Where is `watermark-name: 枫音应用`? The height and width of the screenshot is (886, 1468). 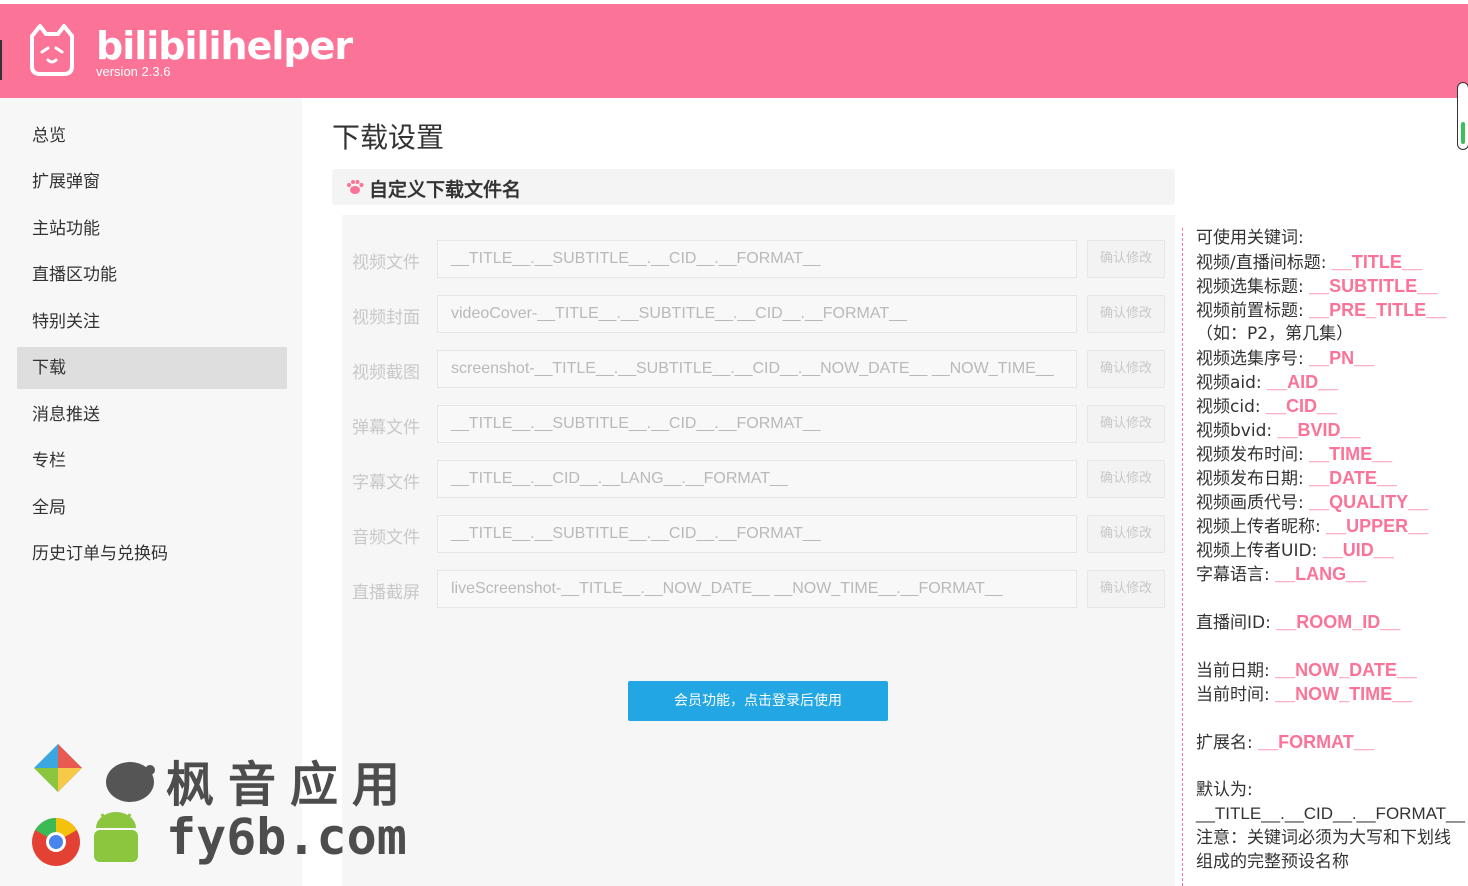 watermark-name: 枫音应用 is located at coordinates (290, 785).